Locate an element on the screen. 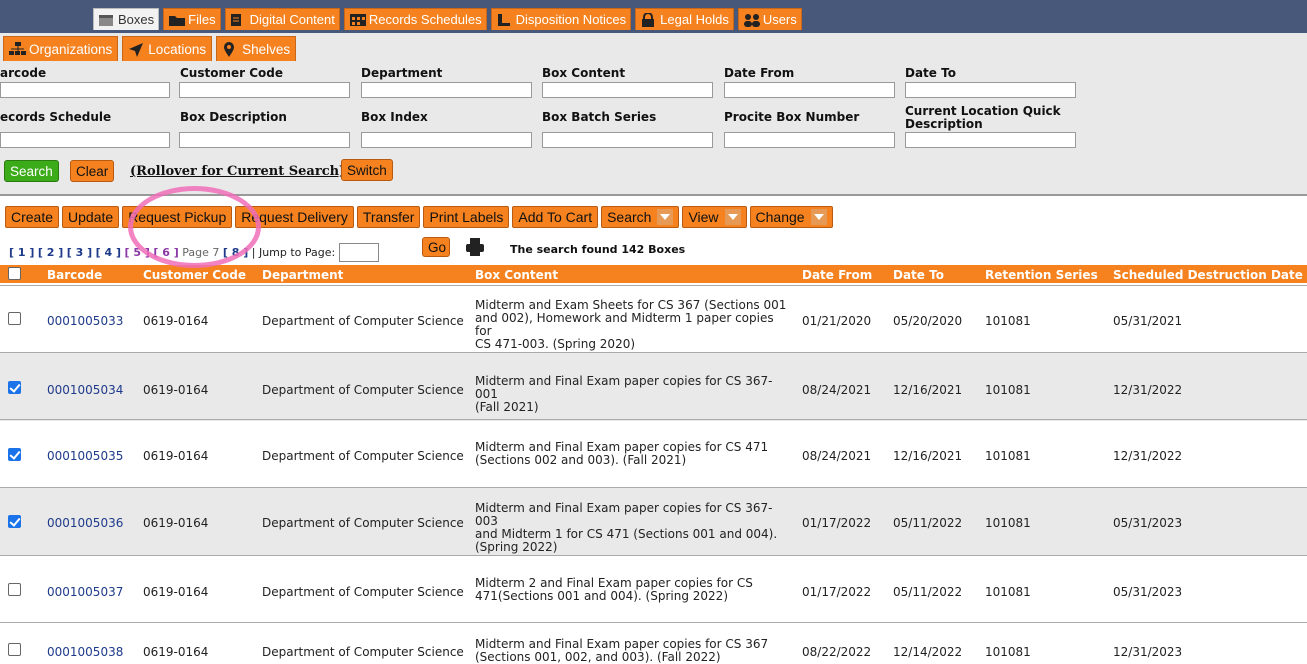 This screenshot has width=1307, height=664. barcode-input is located at coordinates (85, 90).